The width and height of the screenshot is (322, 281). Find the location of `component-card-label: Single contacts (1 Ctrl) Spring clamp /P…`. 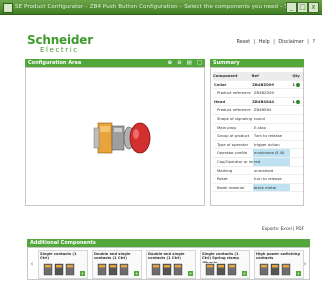

component-card-label: Single contacts (1 Ctrl) Spring clamp /P… is located at coordinates (220, 257).